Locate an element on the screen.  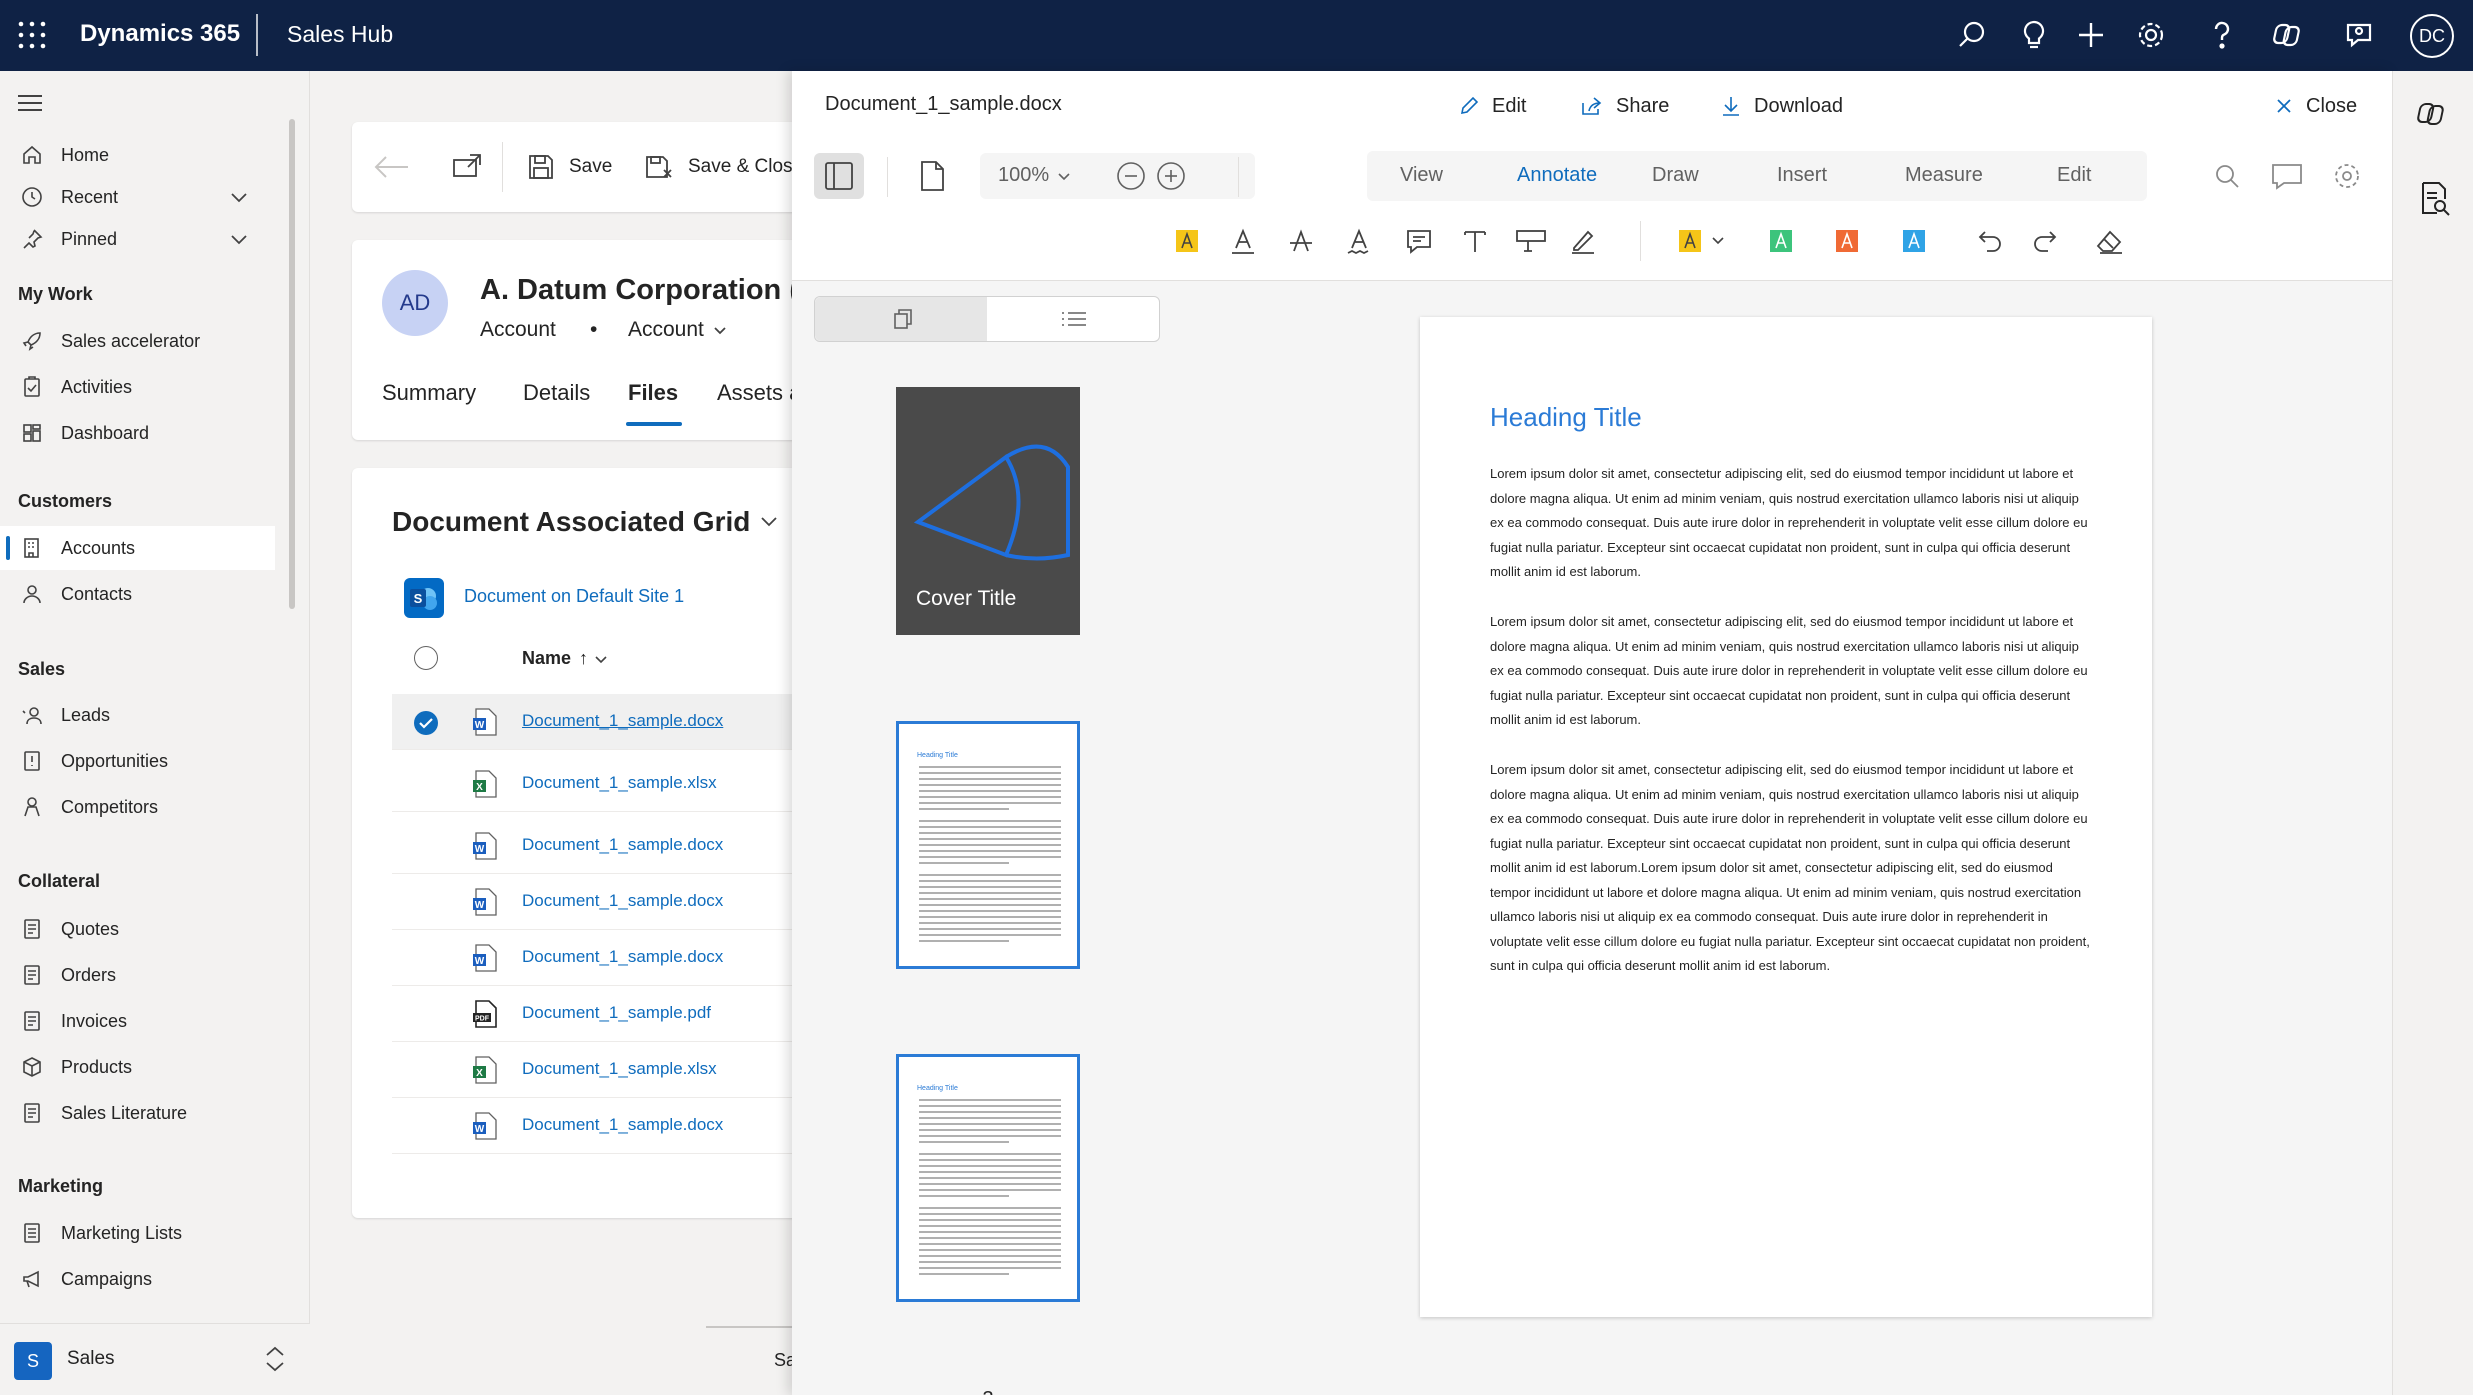
sidebar-item-invoices: Invoices is located at coordinates (137, 1021).